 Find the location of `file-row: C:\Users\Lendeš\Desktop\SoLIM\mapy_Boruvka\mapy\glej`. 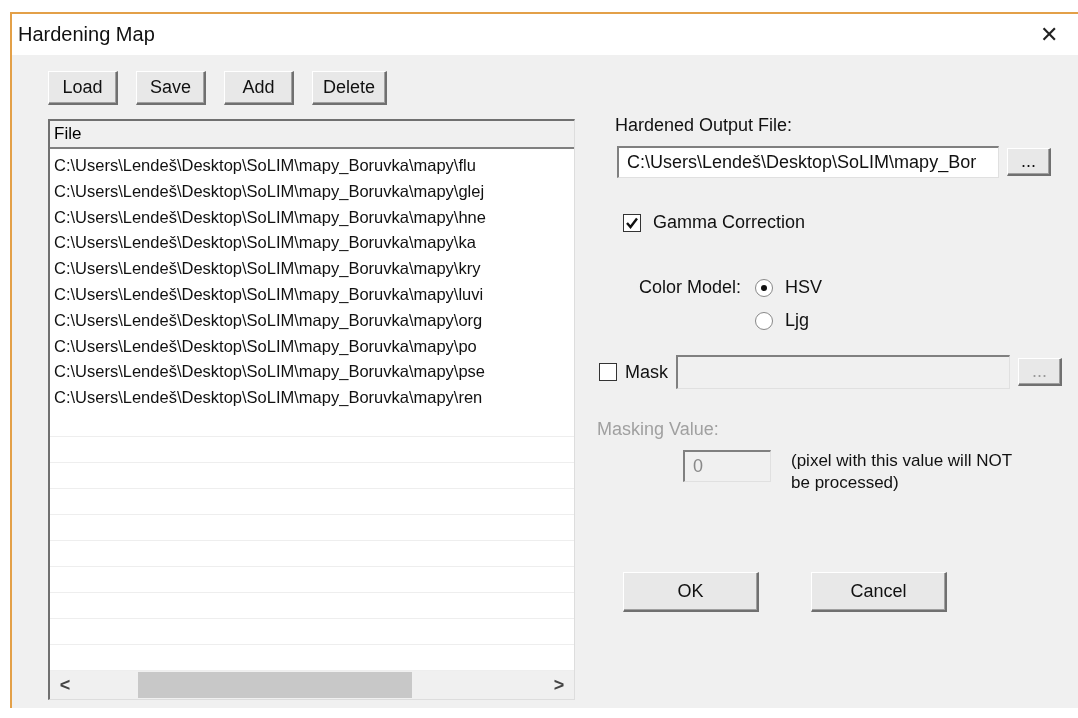

file-row: C:\Users\Lendeš\Desktop\SoLIM\mapy_Boruvka\mapy\glej is located at coordinates (312, 191).